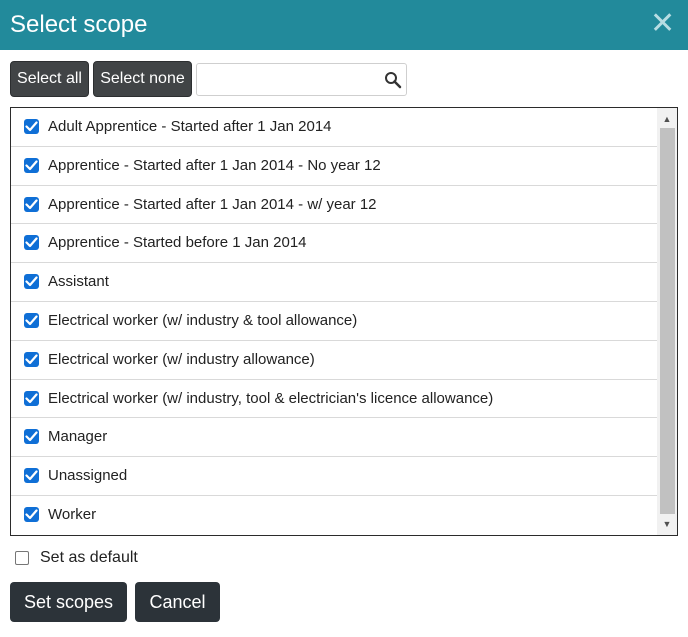 The width and height of the screenshot is (688, 637). Describe the element at coordinates (334, 244) in the screenshot. I see `scope-row: Apprentice - Started before 1 Jan 2014` at that location.